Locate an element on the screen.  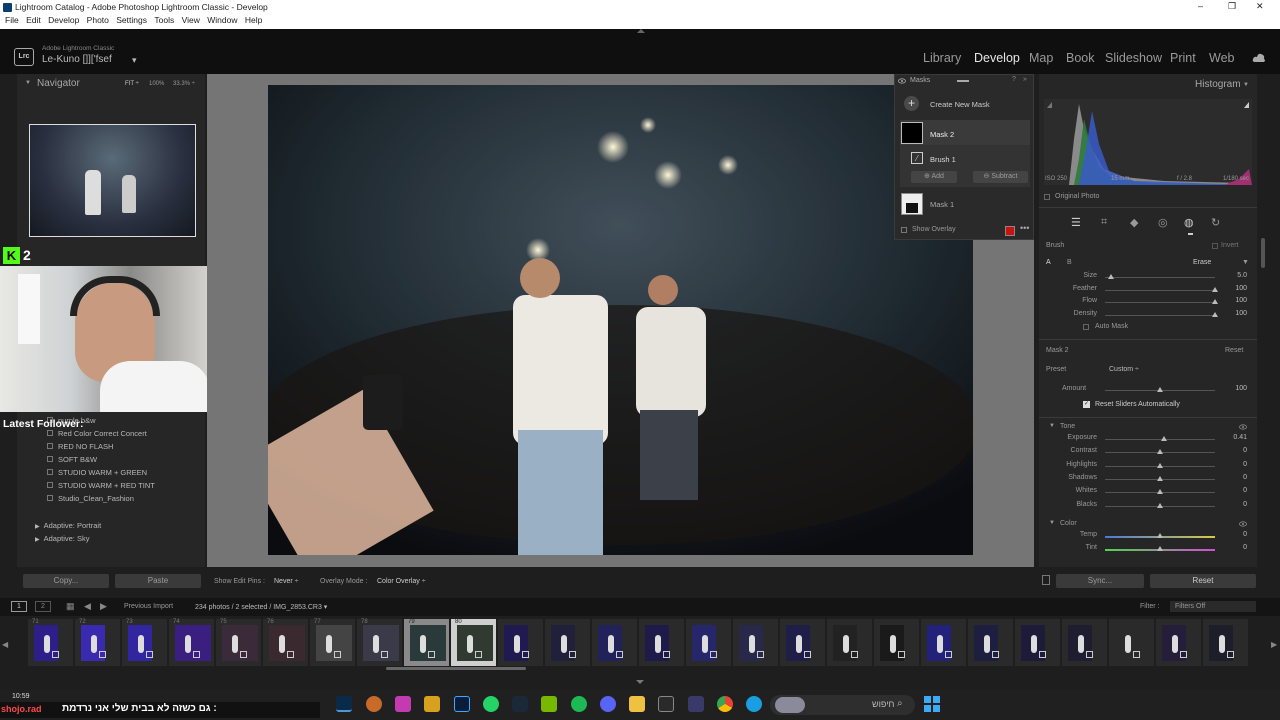
menu-develop: Develop is located at coordinates (63, 20).